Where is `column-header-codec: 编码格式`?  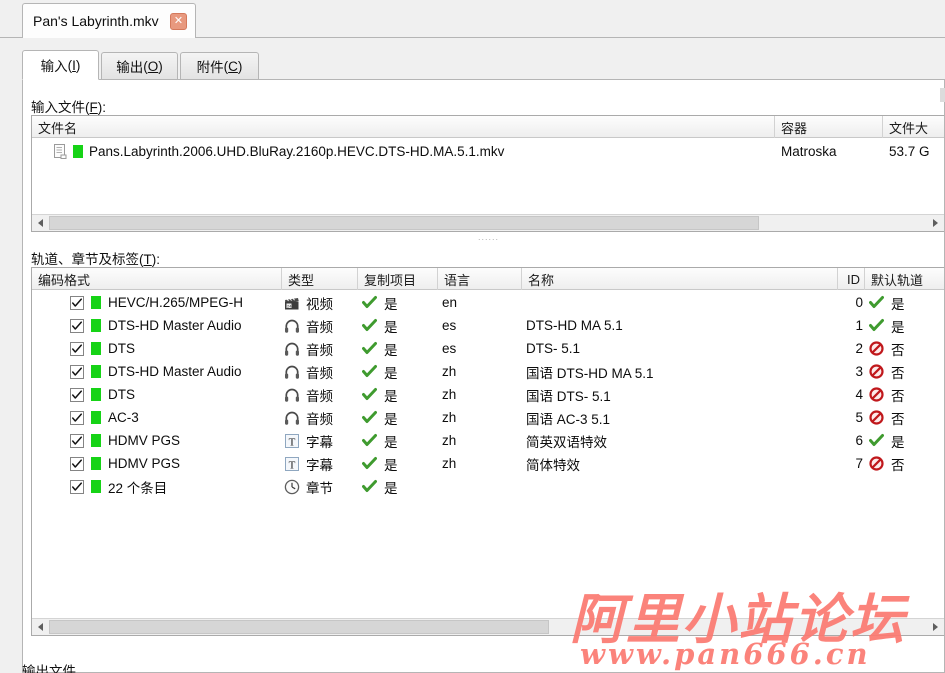 column-header-codec: 编码格式 is located at coordinates (157, 279).